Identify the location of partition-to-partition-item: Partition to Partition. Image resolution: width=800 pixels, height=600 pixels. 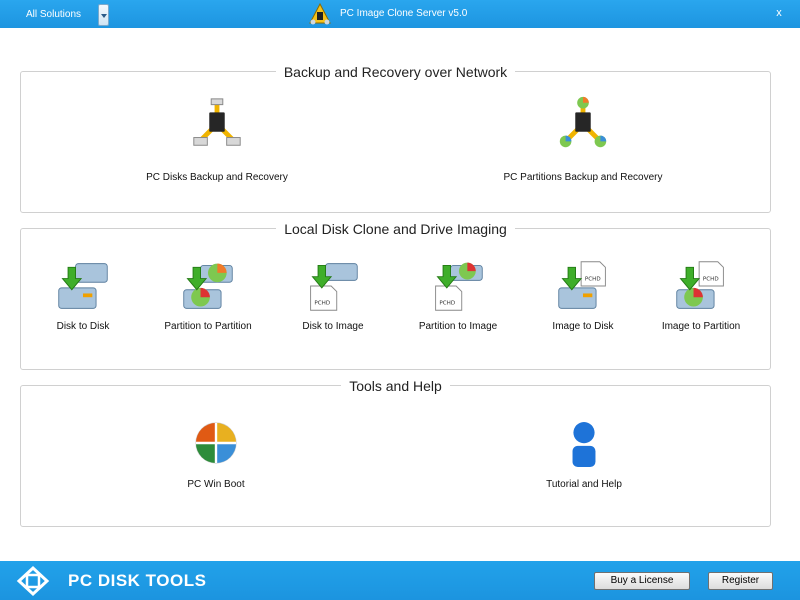
(208, 299).